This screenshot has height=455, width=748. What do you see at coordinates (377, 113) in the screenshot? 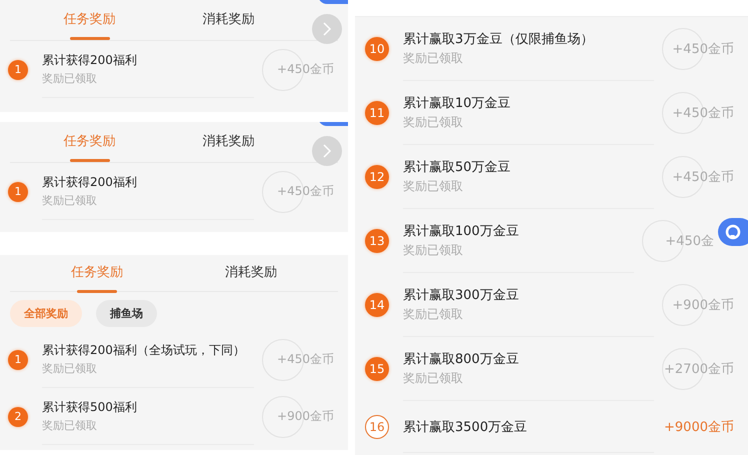
I see `number-badge: 11` at bounding box center [377, 113].